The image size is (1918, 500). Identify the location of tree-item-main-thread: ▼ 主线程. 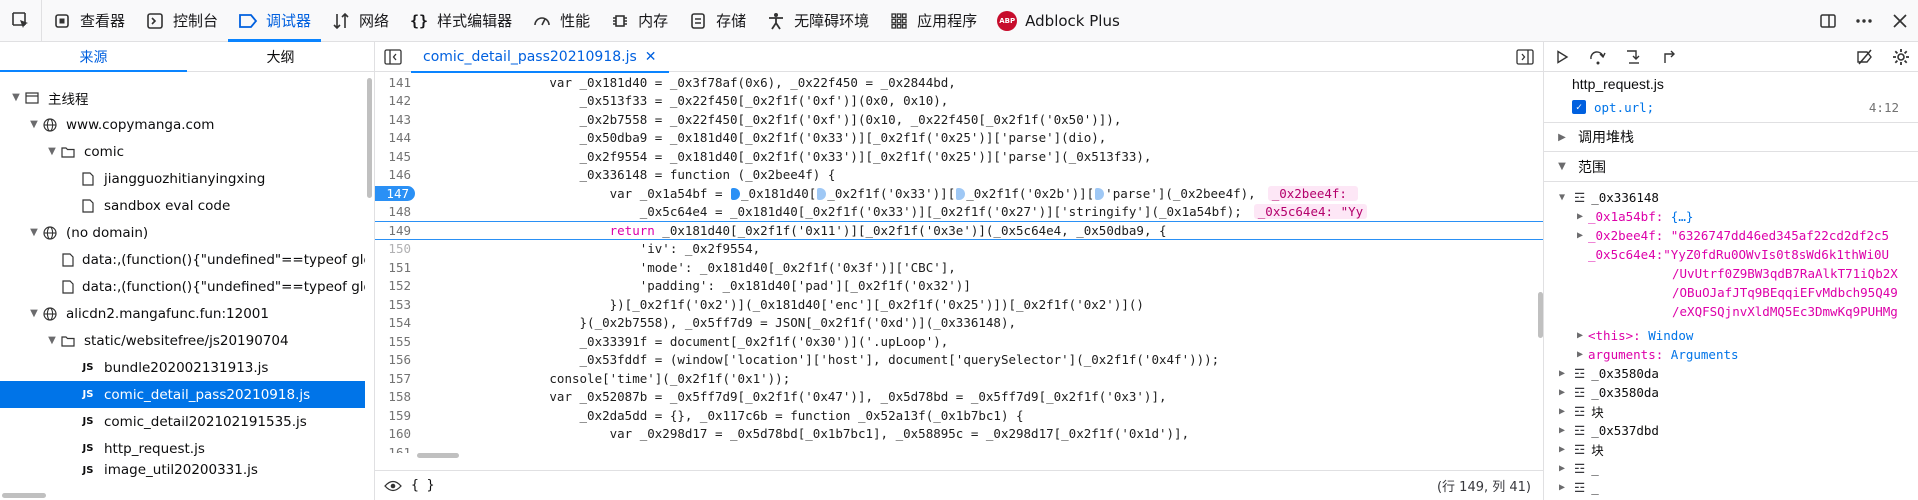
(182, 97).